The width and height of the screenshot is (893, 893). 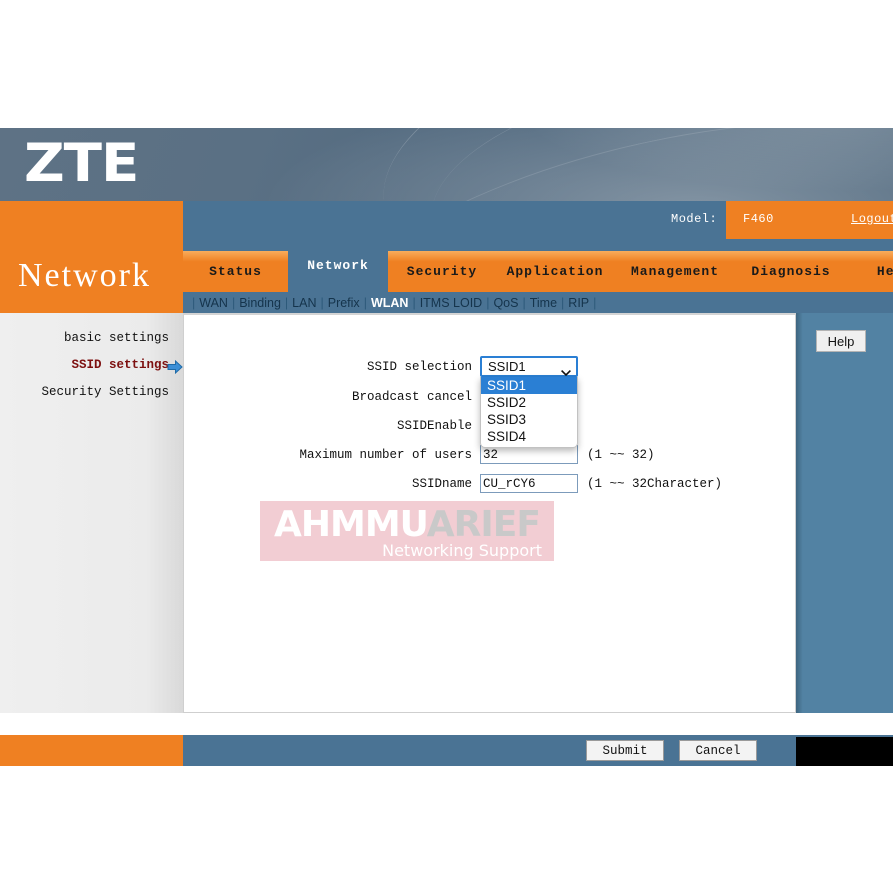 I want to click on ssid-selection-value: SSID1, so click(x=507, y=366).